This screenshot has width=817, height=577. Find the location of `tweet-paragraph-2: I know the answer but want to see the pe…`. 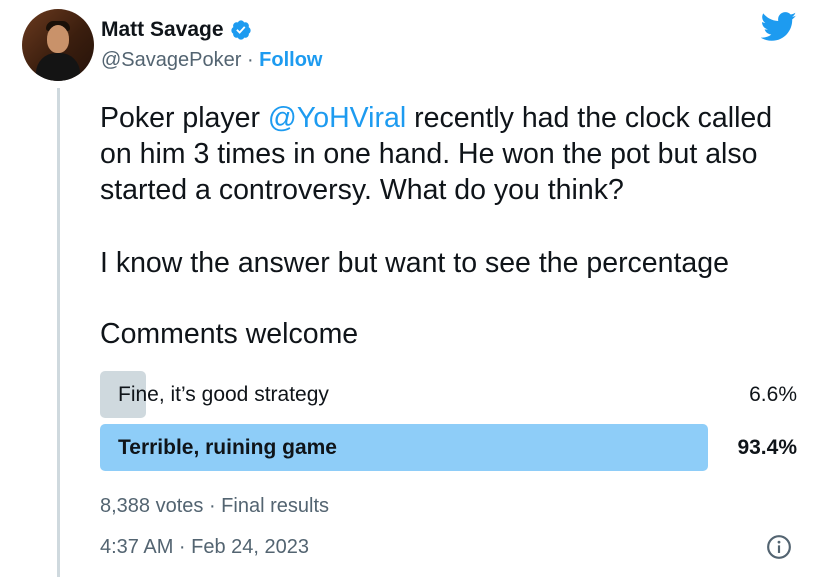

tweet-paragraph-2: I know the answer but want to see the pe… is located at coordinates (414, 263).